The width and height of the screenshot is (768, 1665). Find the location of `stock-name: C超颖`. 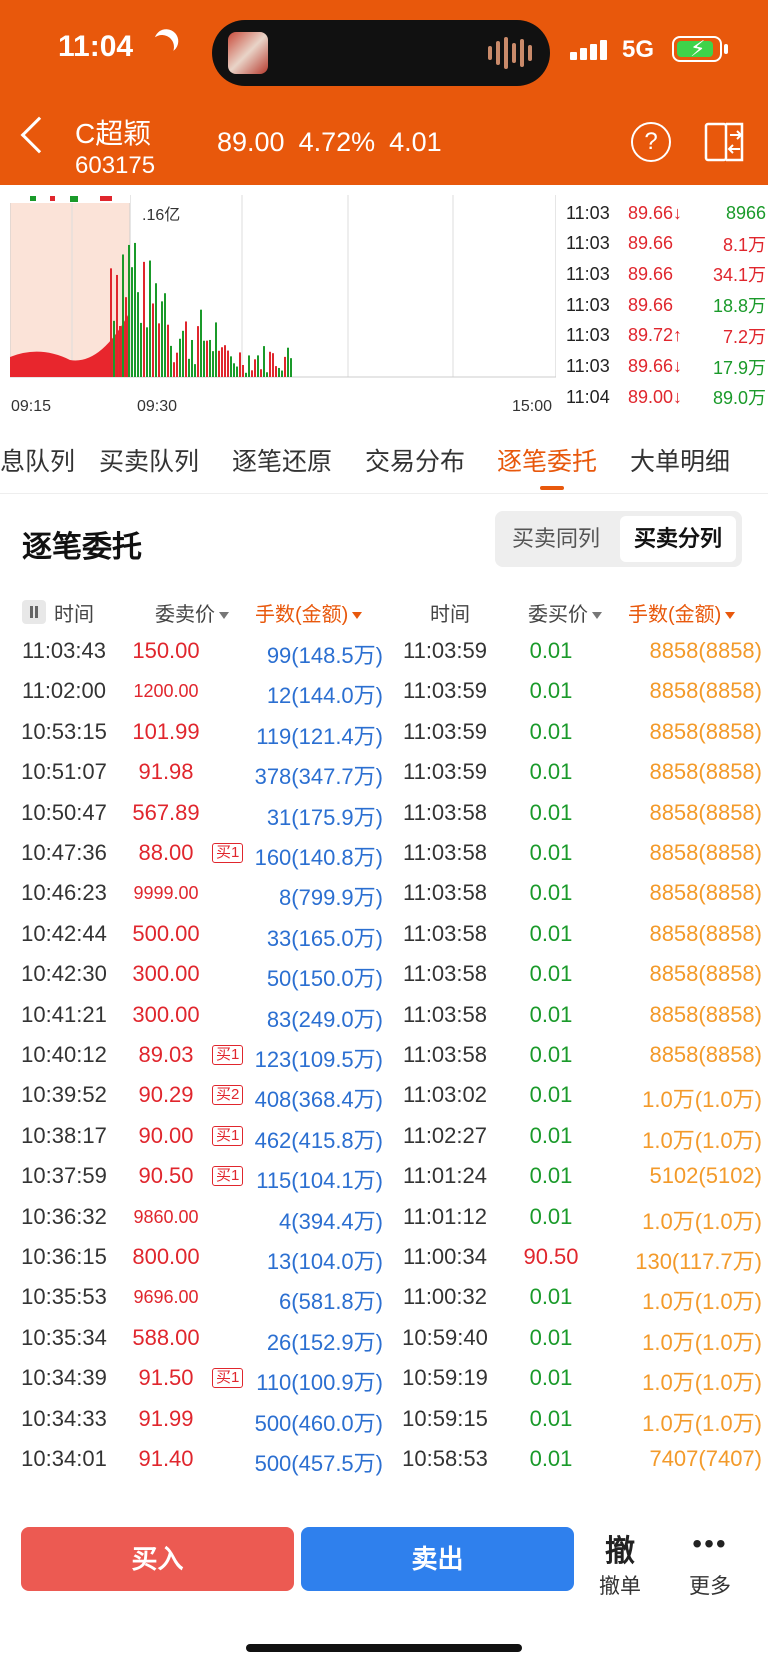

stock-name: C超颖 is located at coordinates (113, 133).